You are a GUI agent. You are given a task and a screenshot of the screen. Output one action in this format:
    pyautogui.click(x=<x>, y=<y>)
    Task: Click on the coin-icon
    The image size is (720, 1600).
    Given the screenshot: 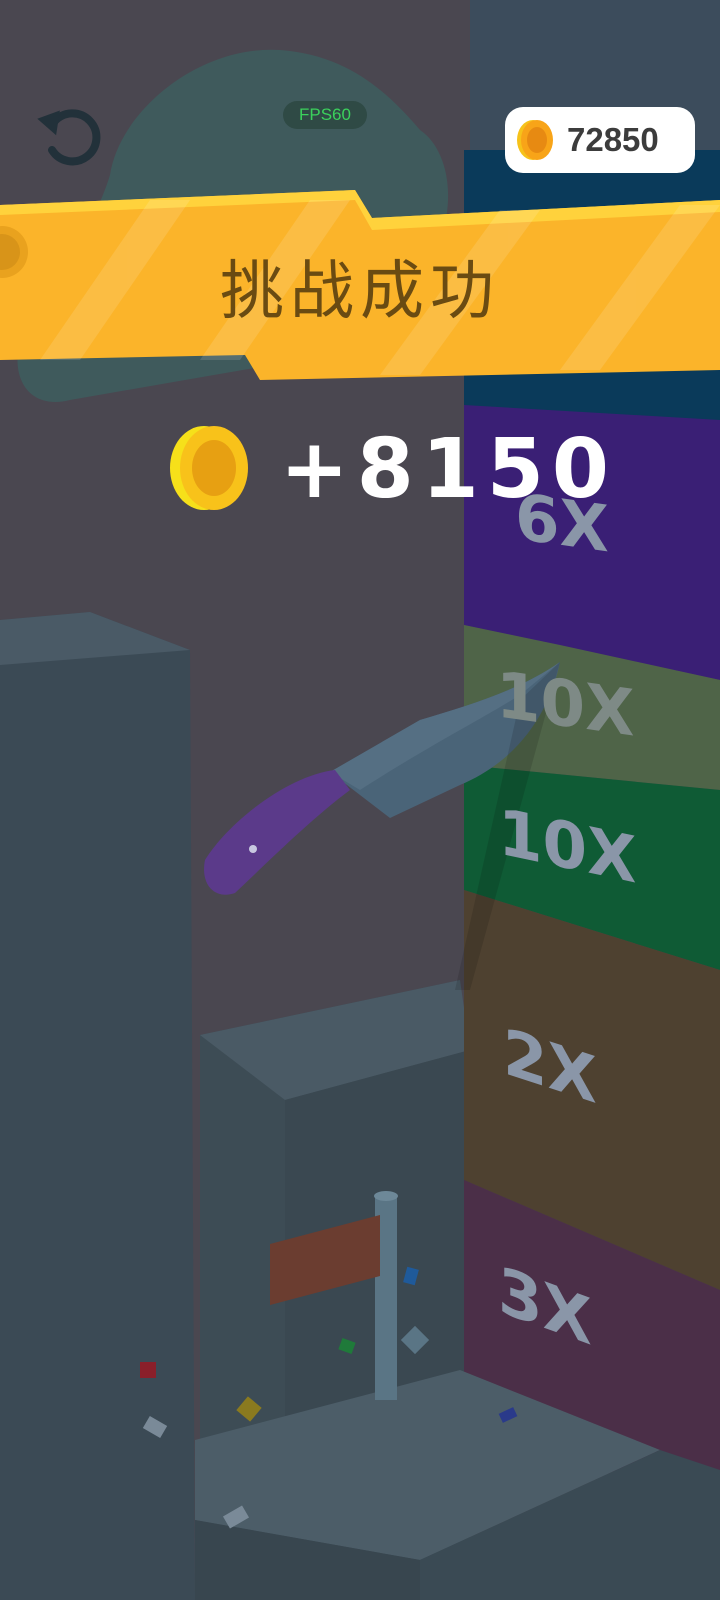 What is the action you would take?
    pyautogui.click(x=535, y=140)
    